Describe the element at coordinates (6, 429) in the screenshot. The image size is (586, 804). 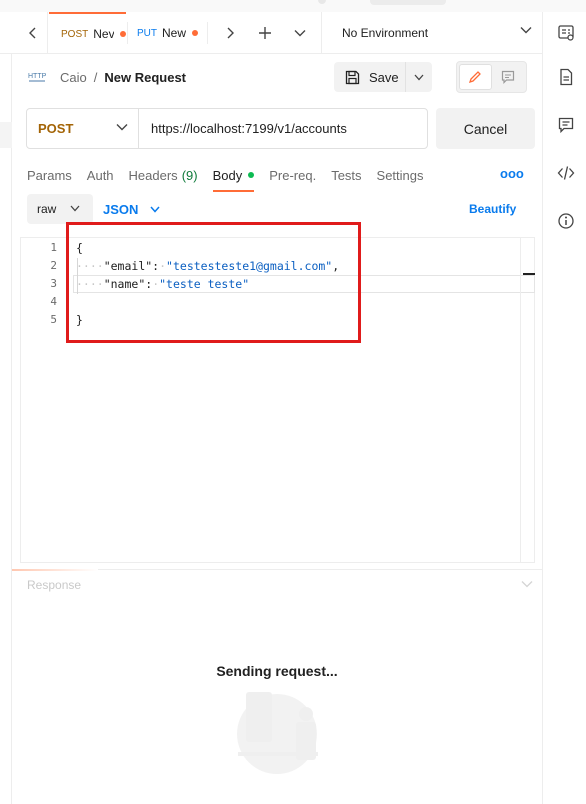
I see `left-sidebar-collapsed` at that location.